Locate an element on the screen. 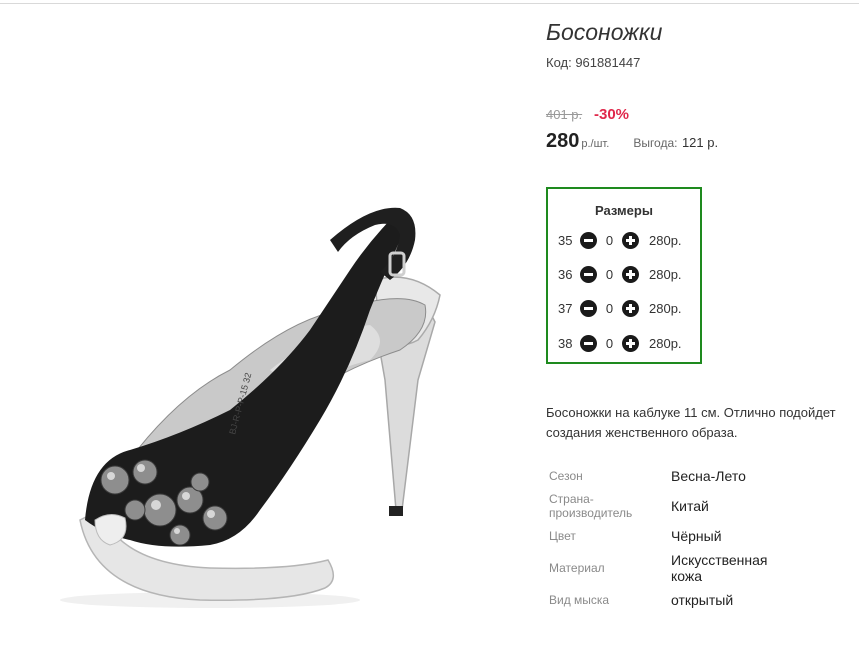 This screenshot has height=645, width=859. spec-label-toe: Вид мыска is located at coordinates (579, 600).